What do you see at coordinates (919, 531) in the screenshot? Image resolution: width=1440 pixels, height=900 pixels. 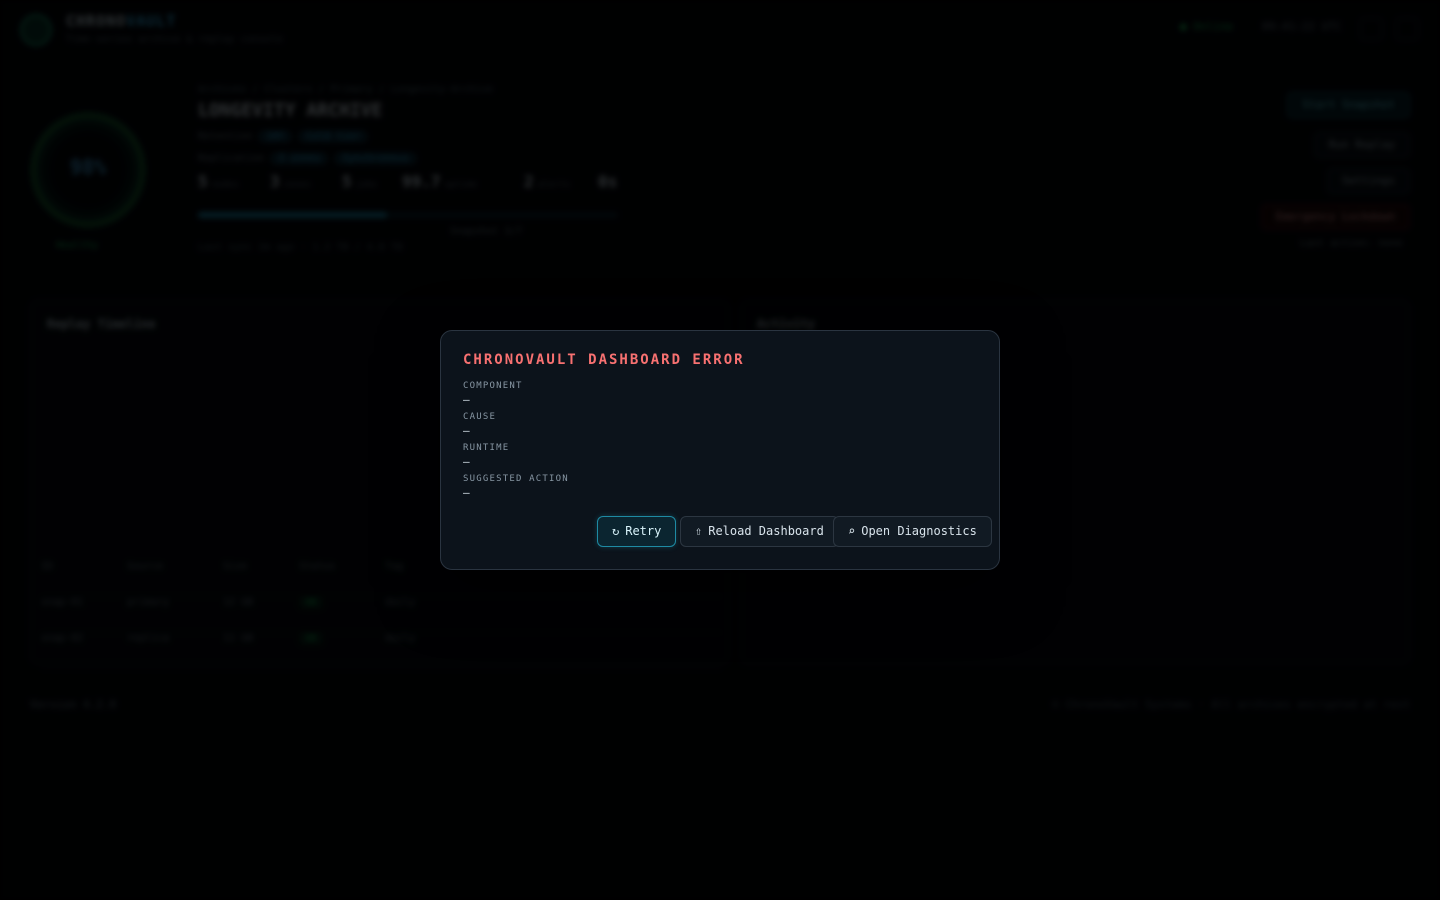 I see `diagnostics-label: Open Diagnostics` at bounding box center [919, 531].